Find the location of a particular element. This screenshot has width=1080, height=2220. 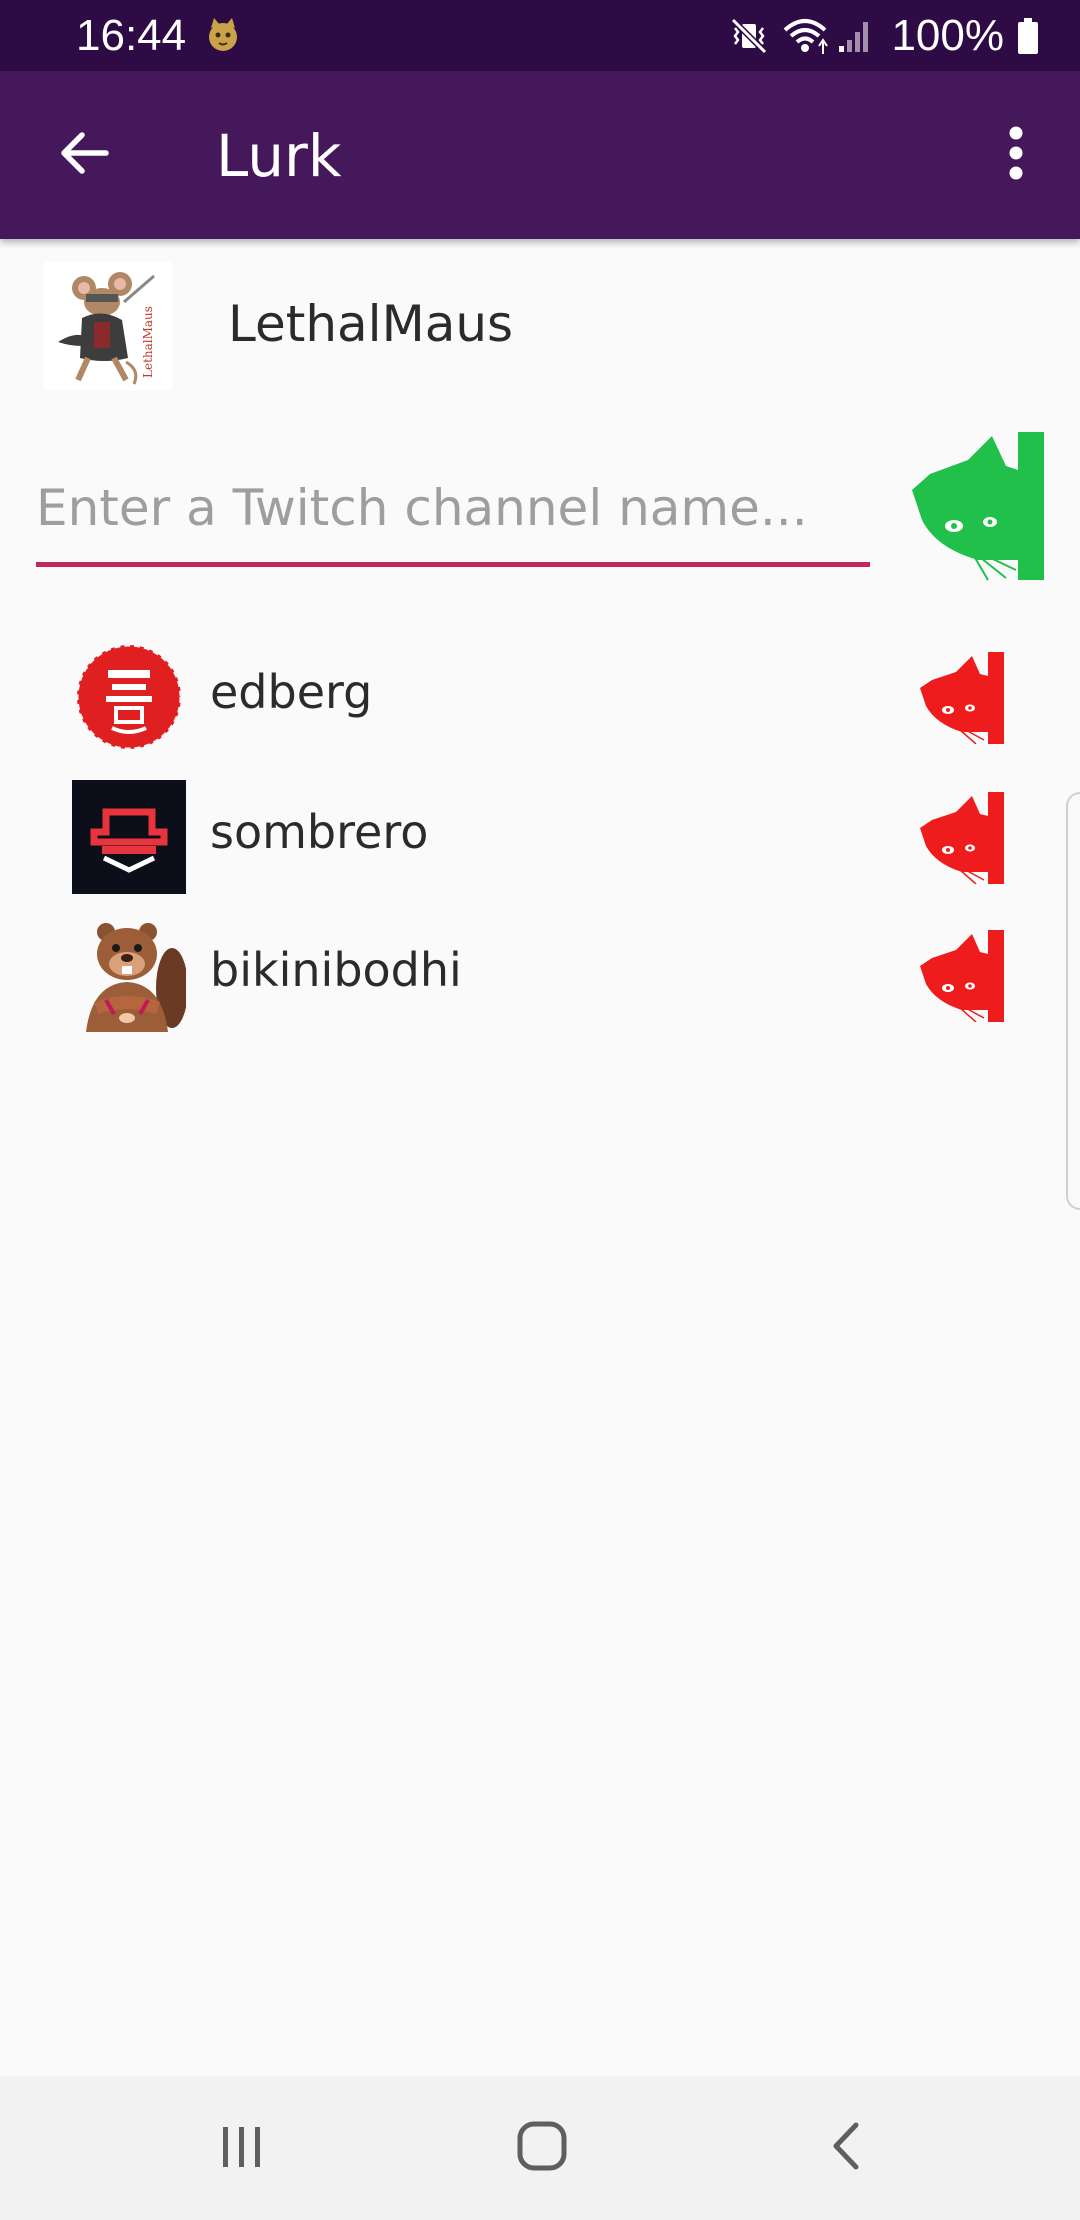

back-nav-icon is located at coordinates (846, 2148).